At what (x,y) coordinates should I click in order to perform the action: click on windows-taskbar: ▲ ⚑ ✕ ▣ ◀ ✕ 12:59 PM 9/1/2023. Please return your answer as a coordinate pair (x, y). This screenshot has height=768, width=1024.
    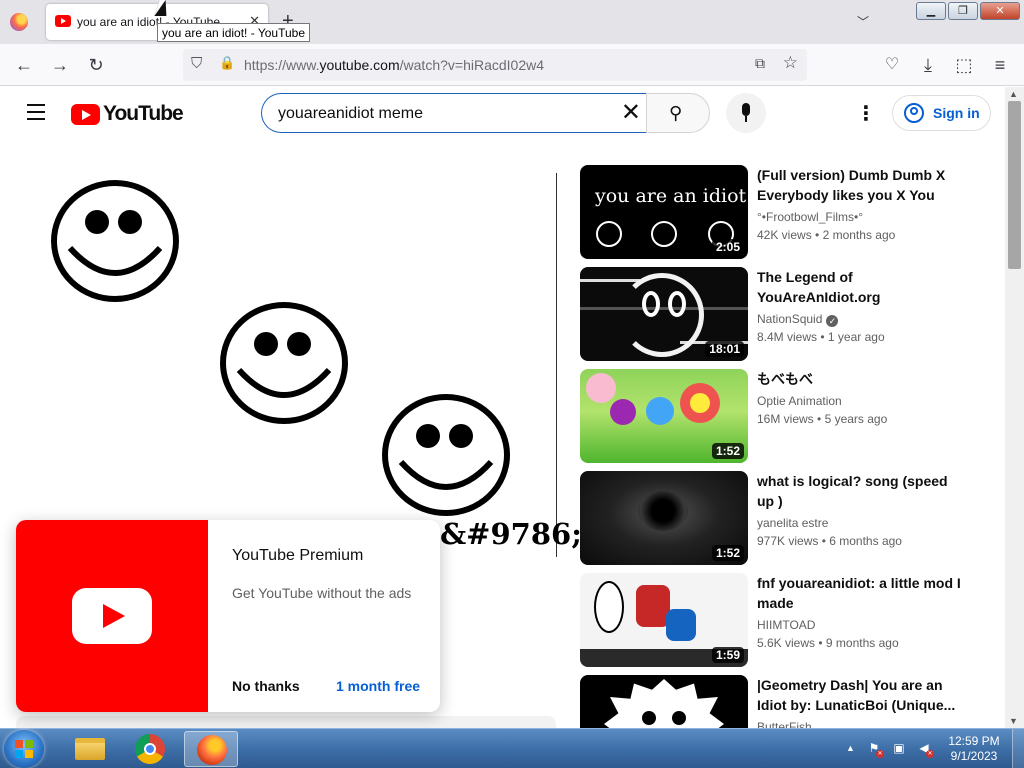
    Looking at the image, I should click on (512, 748).